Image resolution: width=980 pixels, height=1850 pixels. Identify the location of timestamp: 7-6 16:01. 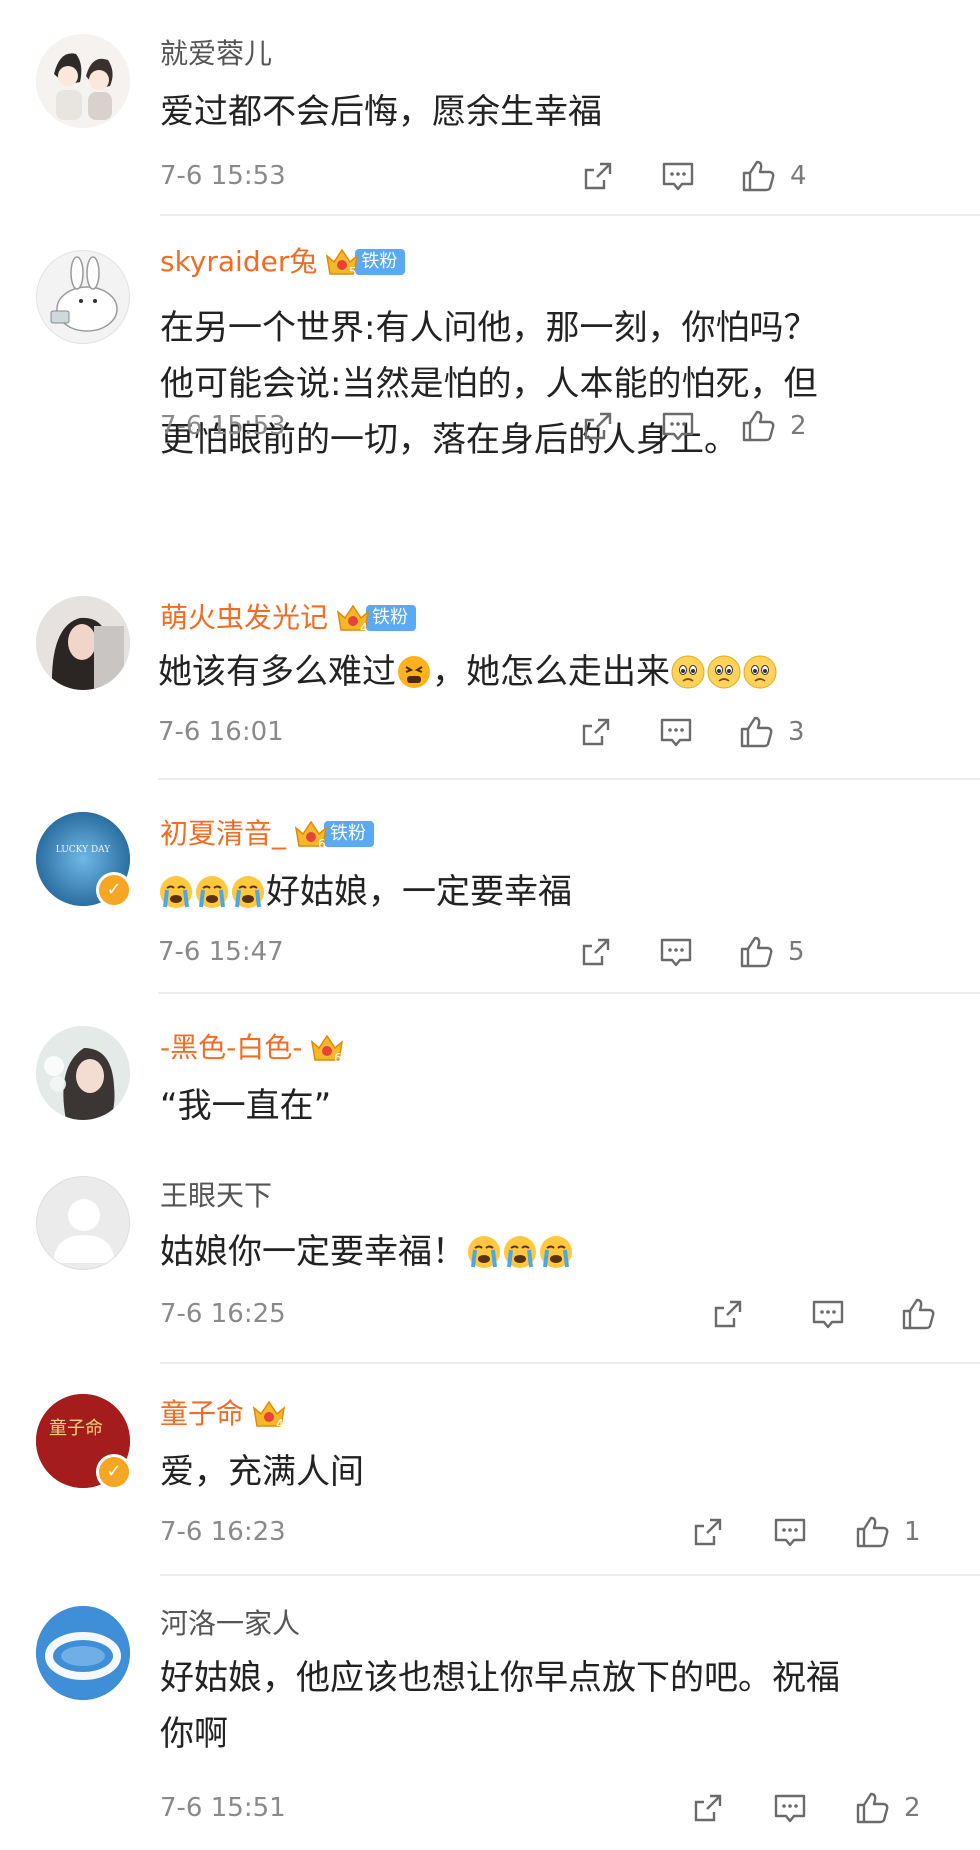
(221, 732).